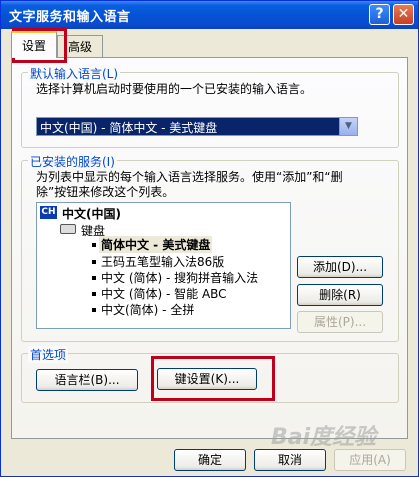 The image size is (419, 477). I want to click on ok-button: 确定, so click(210, 460).